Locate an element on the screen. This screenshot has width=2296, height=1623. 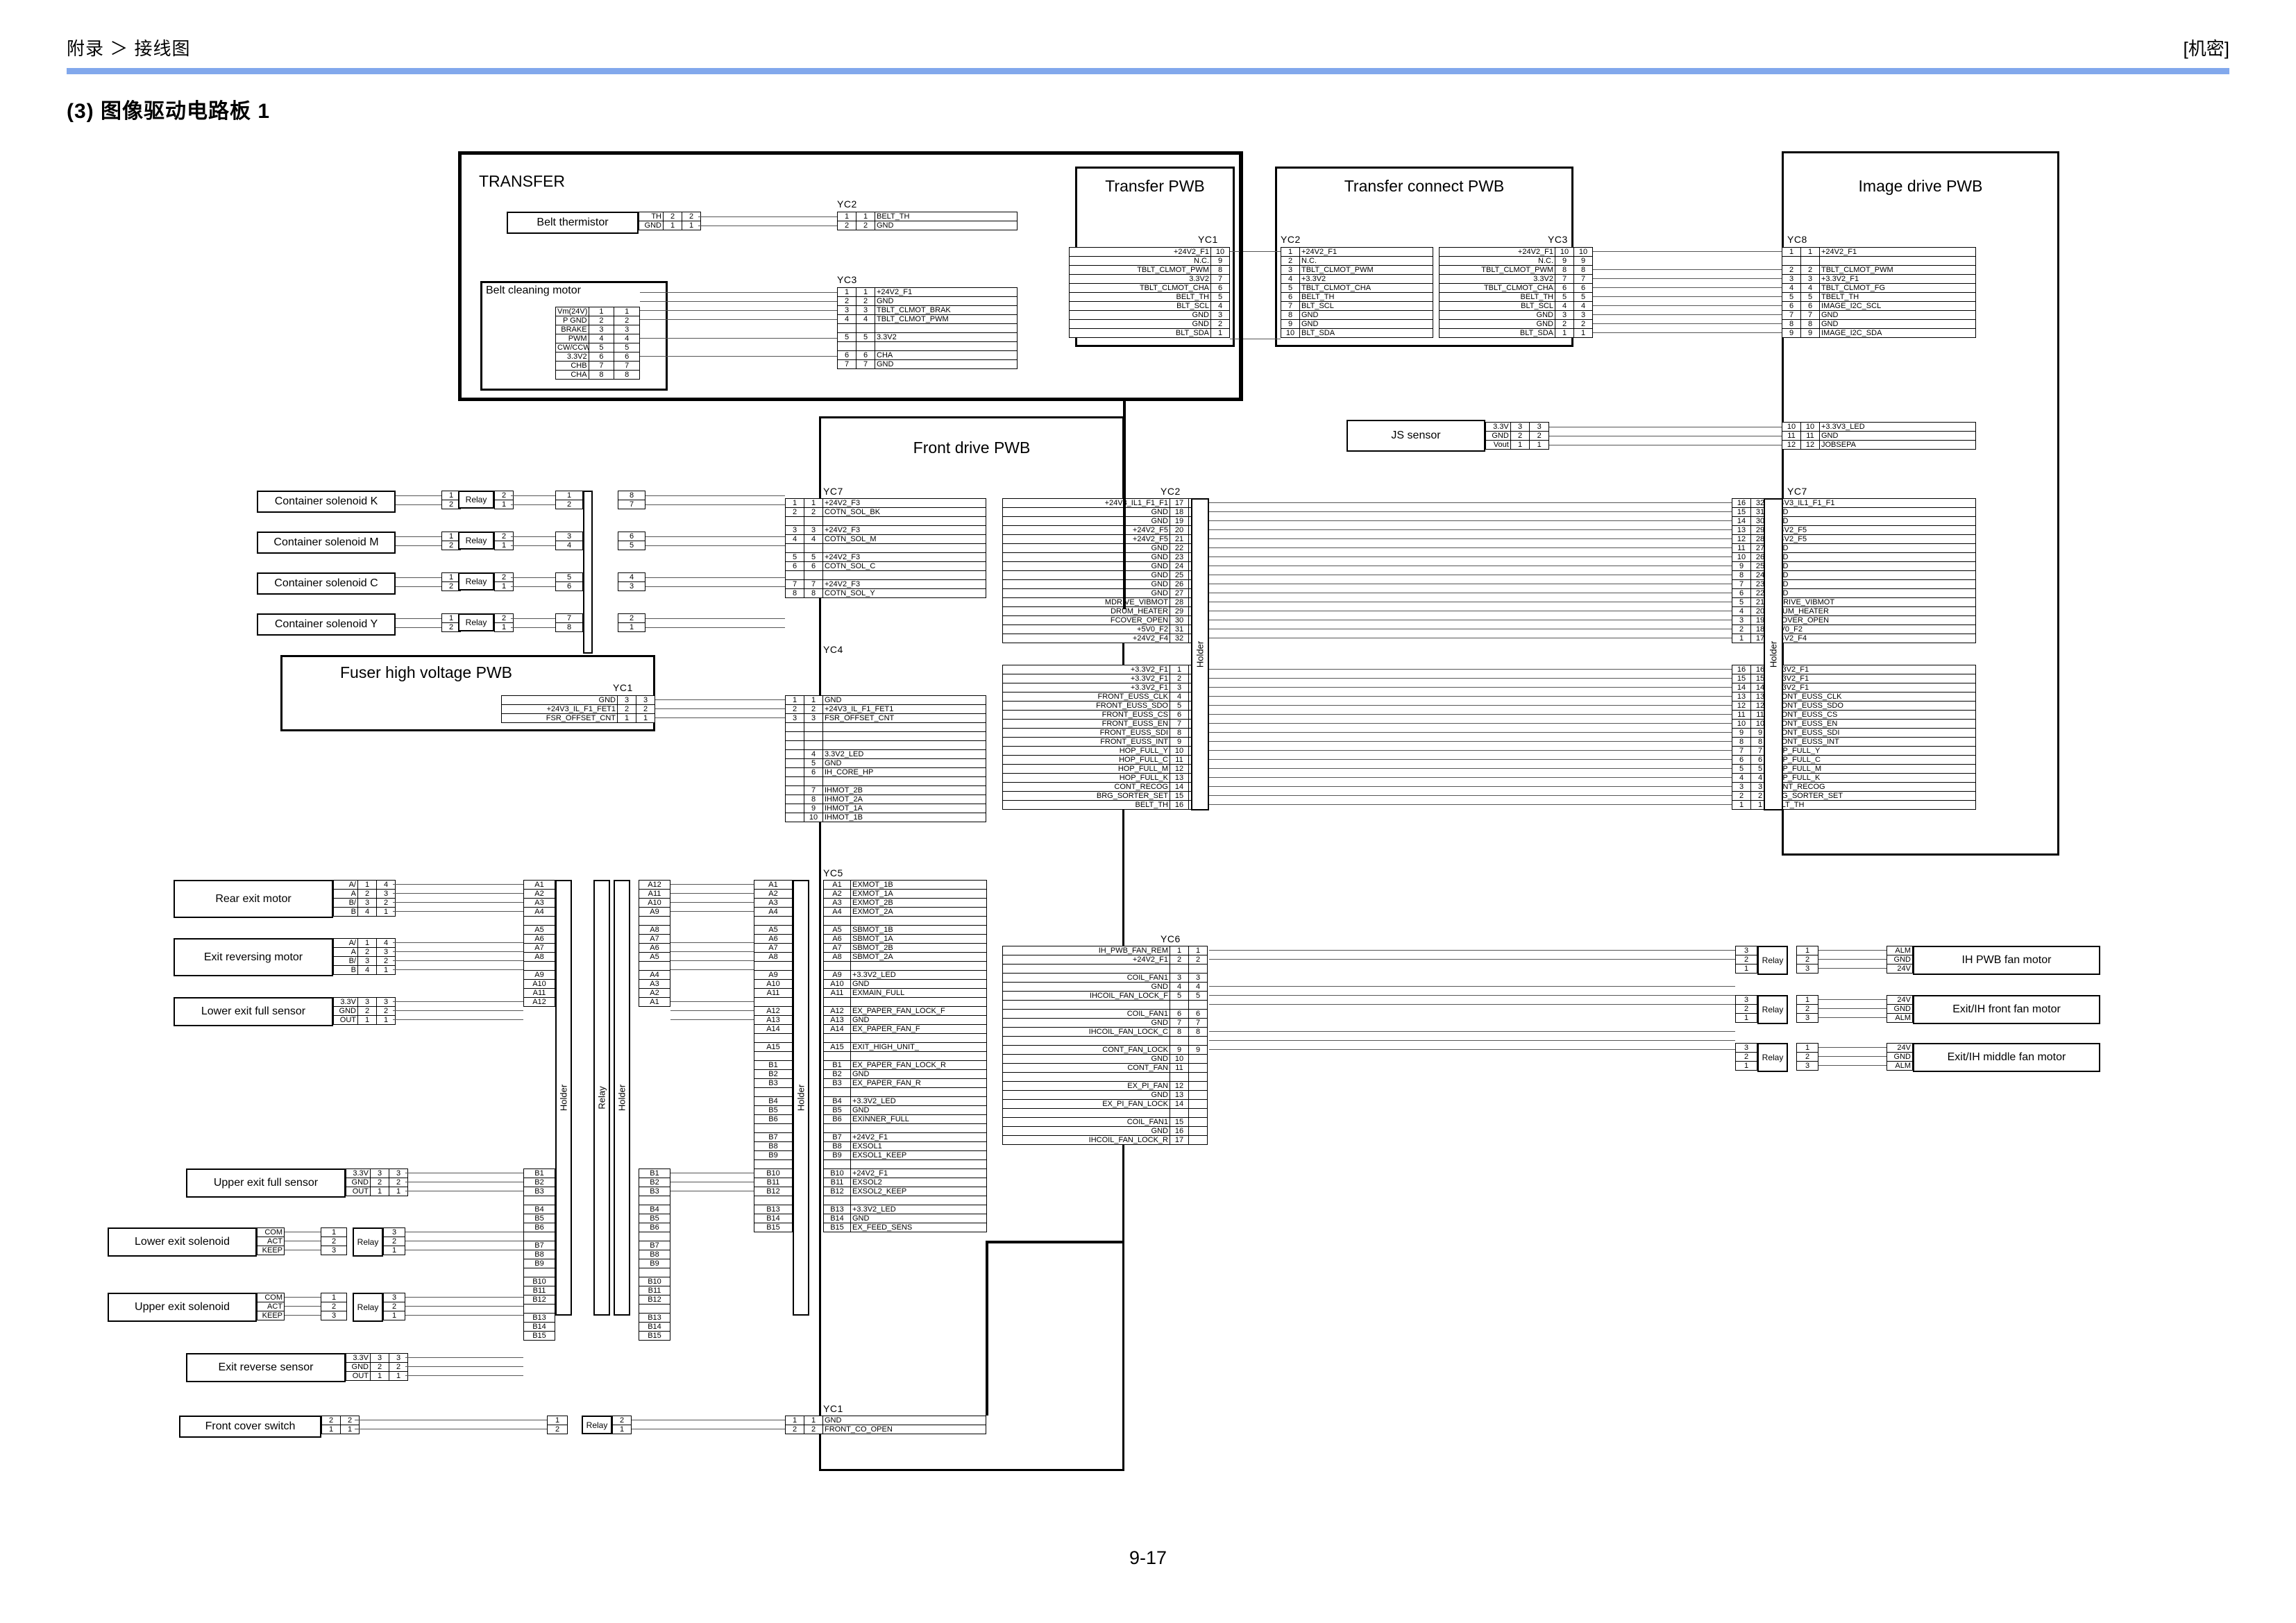
pin-row: B1 is located at coordinates (774, 1065).